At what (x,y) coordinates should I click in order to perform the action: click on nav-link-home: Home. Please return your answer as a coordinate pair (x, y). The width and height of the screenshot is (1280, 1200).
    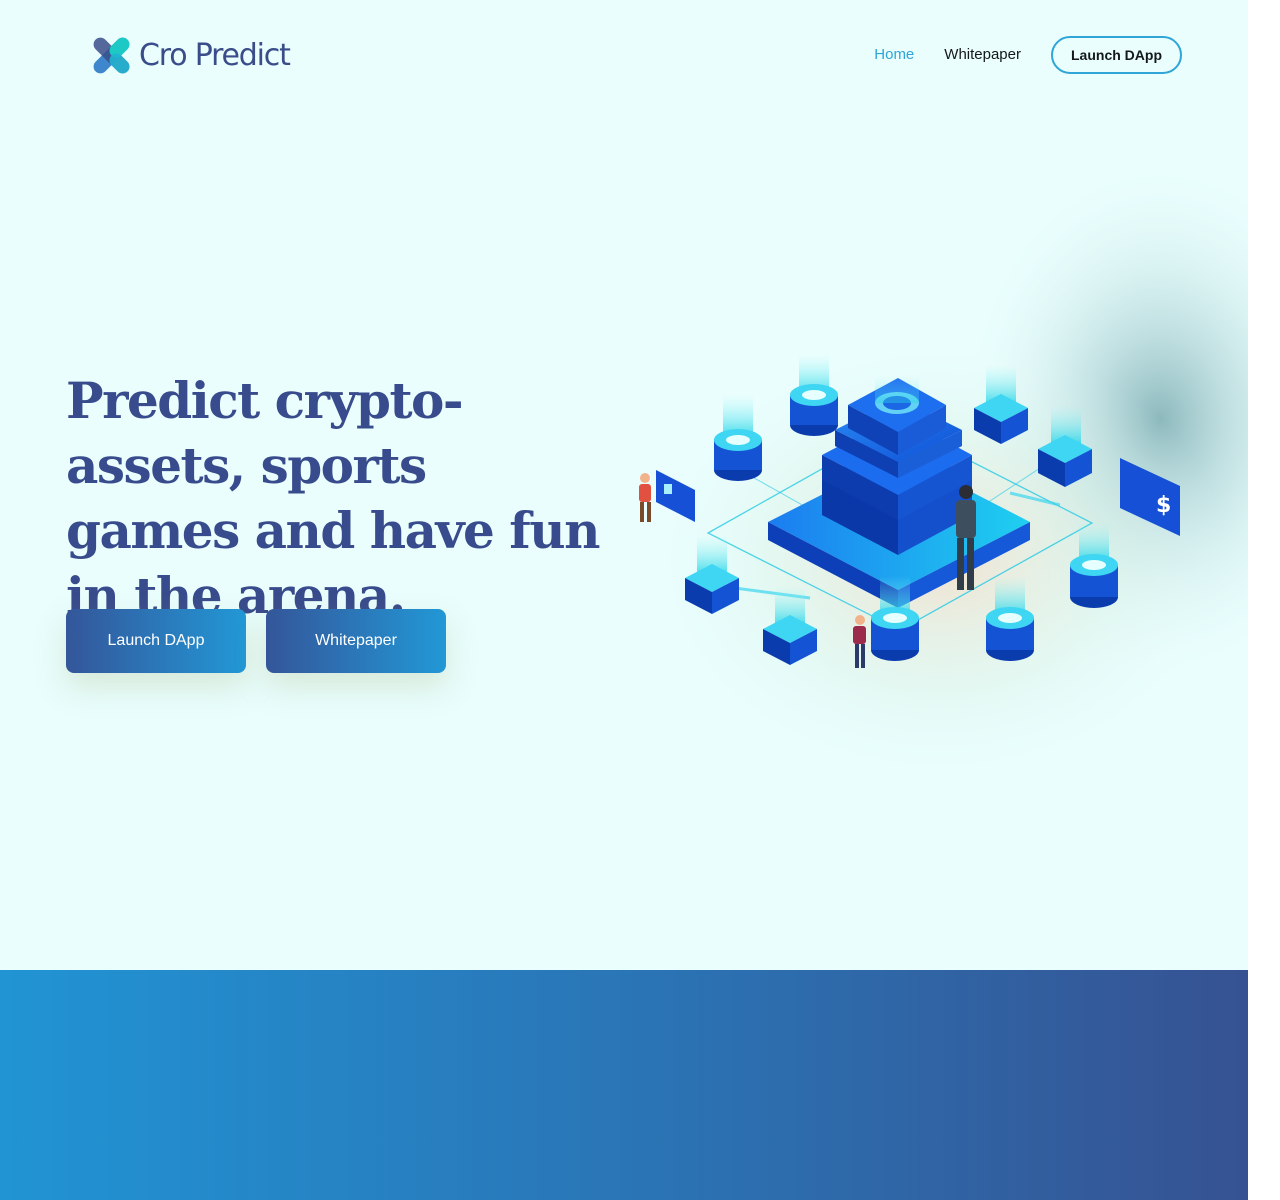
    Looking at the image, I should click on (894, 55).